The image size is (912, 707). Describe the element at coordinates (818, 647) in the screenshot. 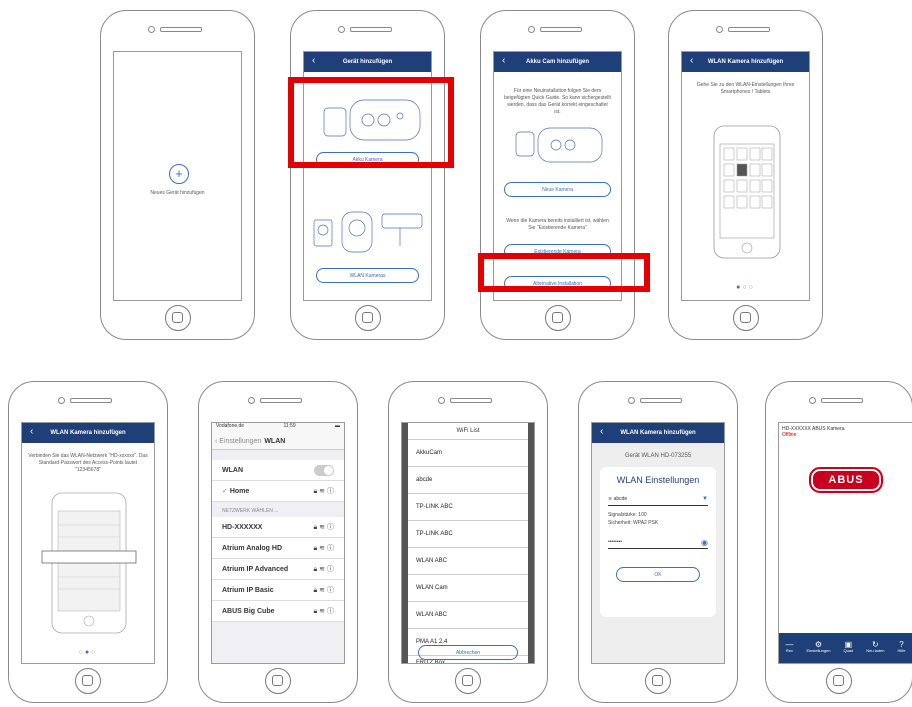

I see `tab-settings: ⚙ Einstellungen` at that location.